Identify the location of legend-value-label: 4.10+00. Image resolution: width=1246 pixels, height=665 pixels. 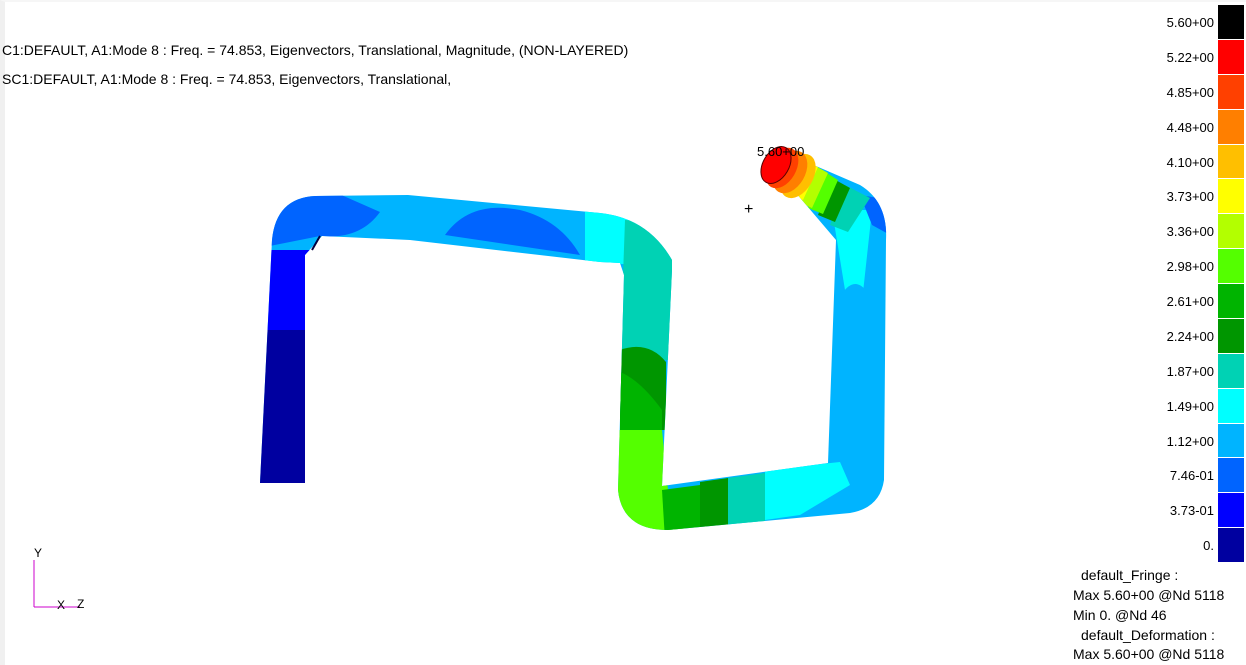
(1190, 162).